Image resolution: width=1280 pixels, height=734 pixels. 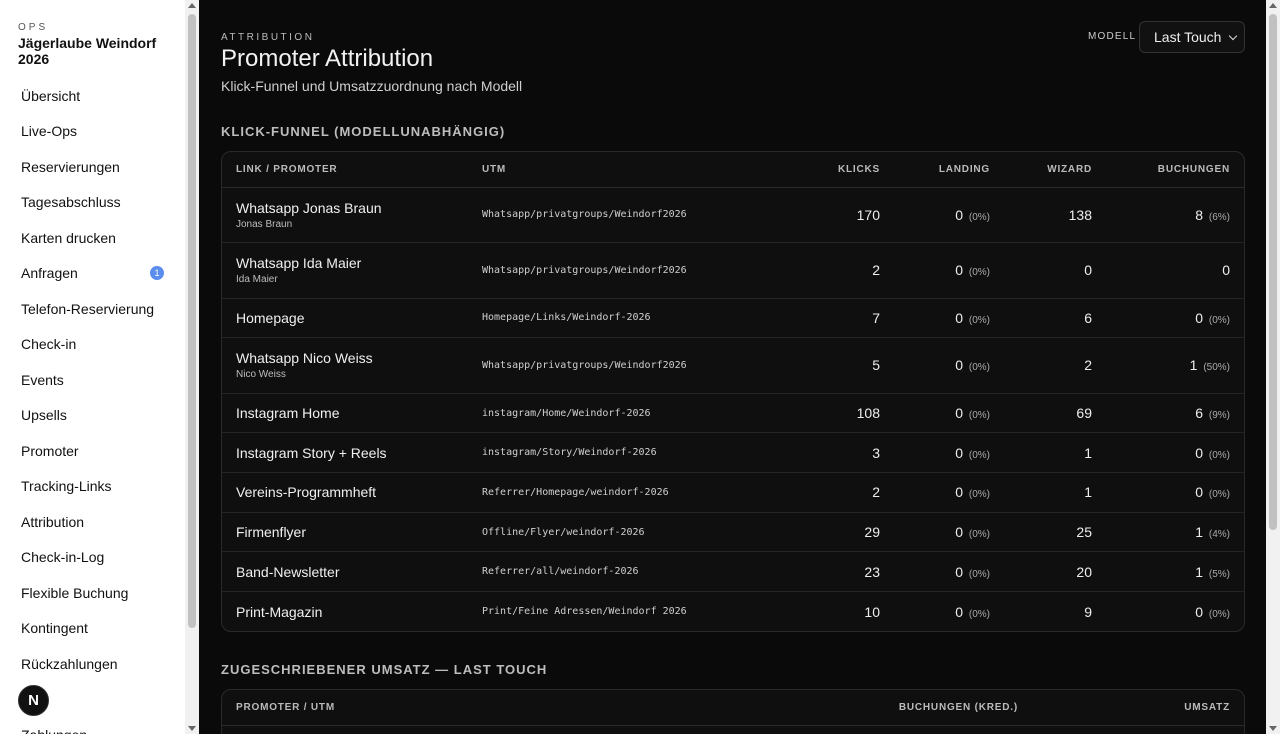 I want to click on sidebar-item-anfragen: Anfragen 1, so click(x=92, y=274).